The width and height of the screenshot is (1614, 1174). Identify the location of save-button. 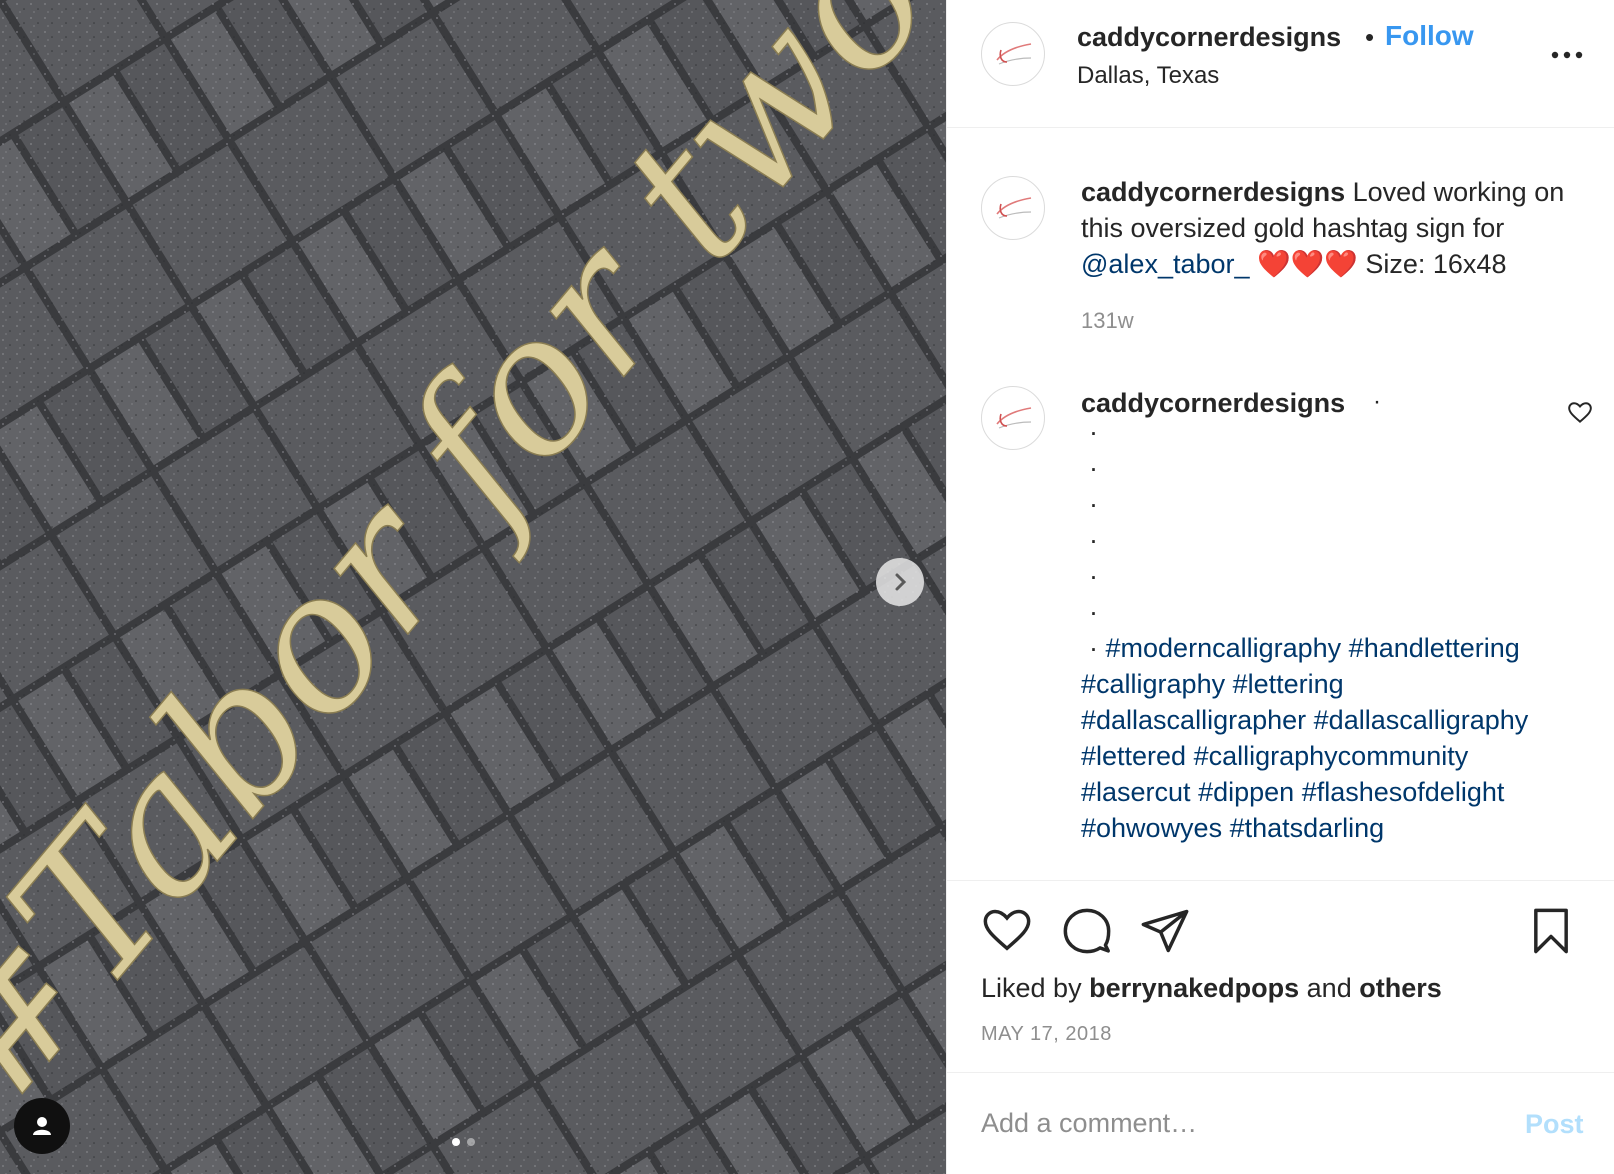
(1551, 931).